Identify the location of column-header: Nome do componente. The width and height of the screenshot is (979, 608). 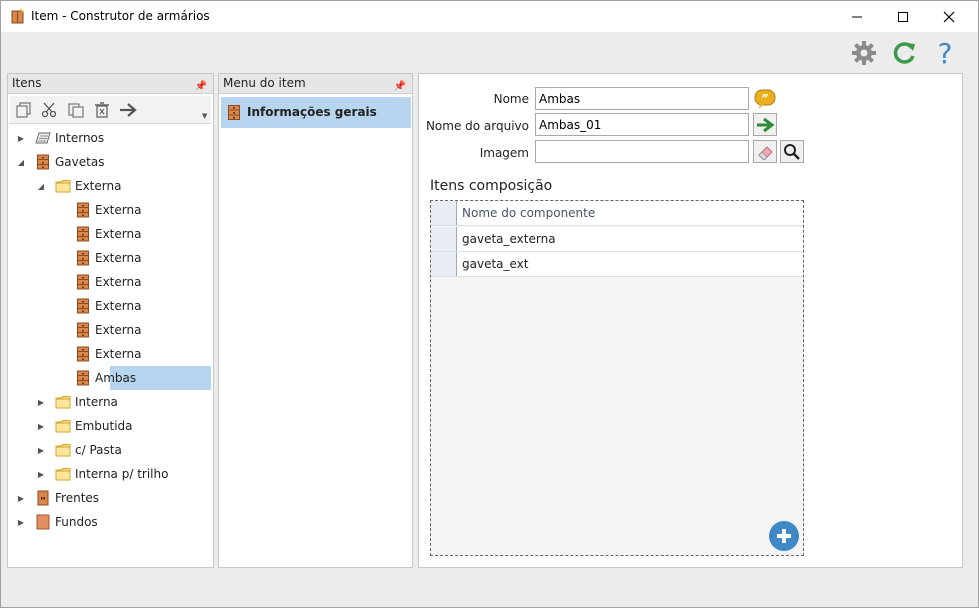
(528, 213).